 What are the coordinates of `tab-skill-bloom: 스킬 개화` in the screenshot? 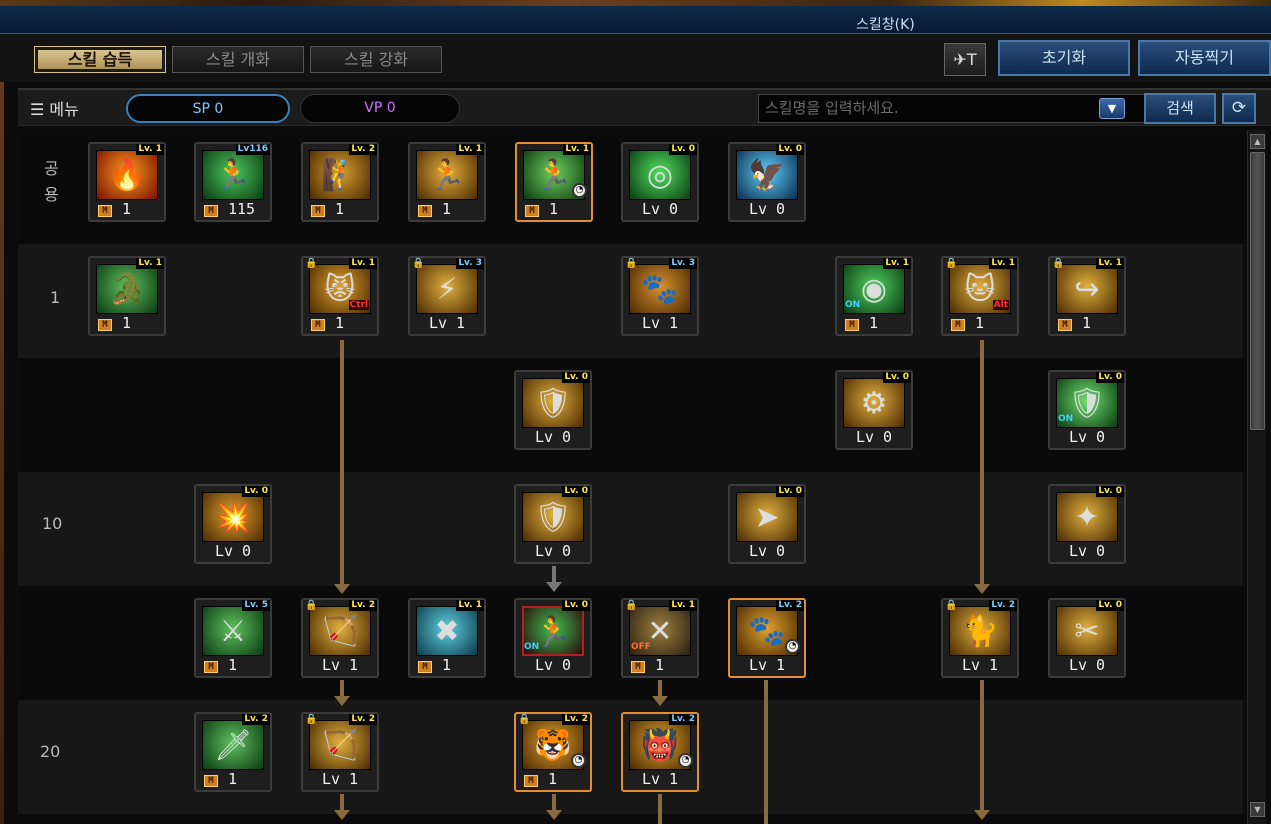 It's located at (238, 59).